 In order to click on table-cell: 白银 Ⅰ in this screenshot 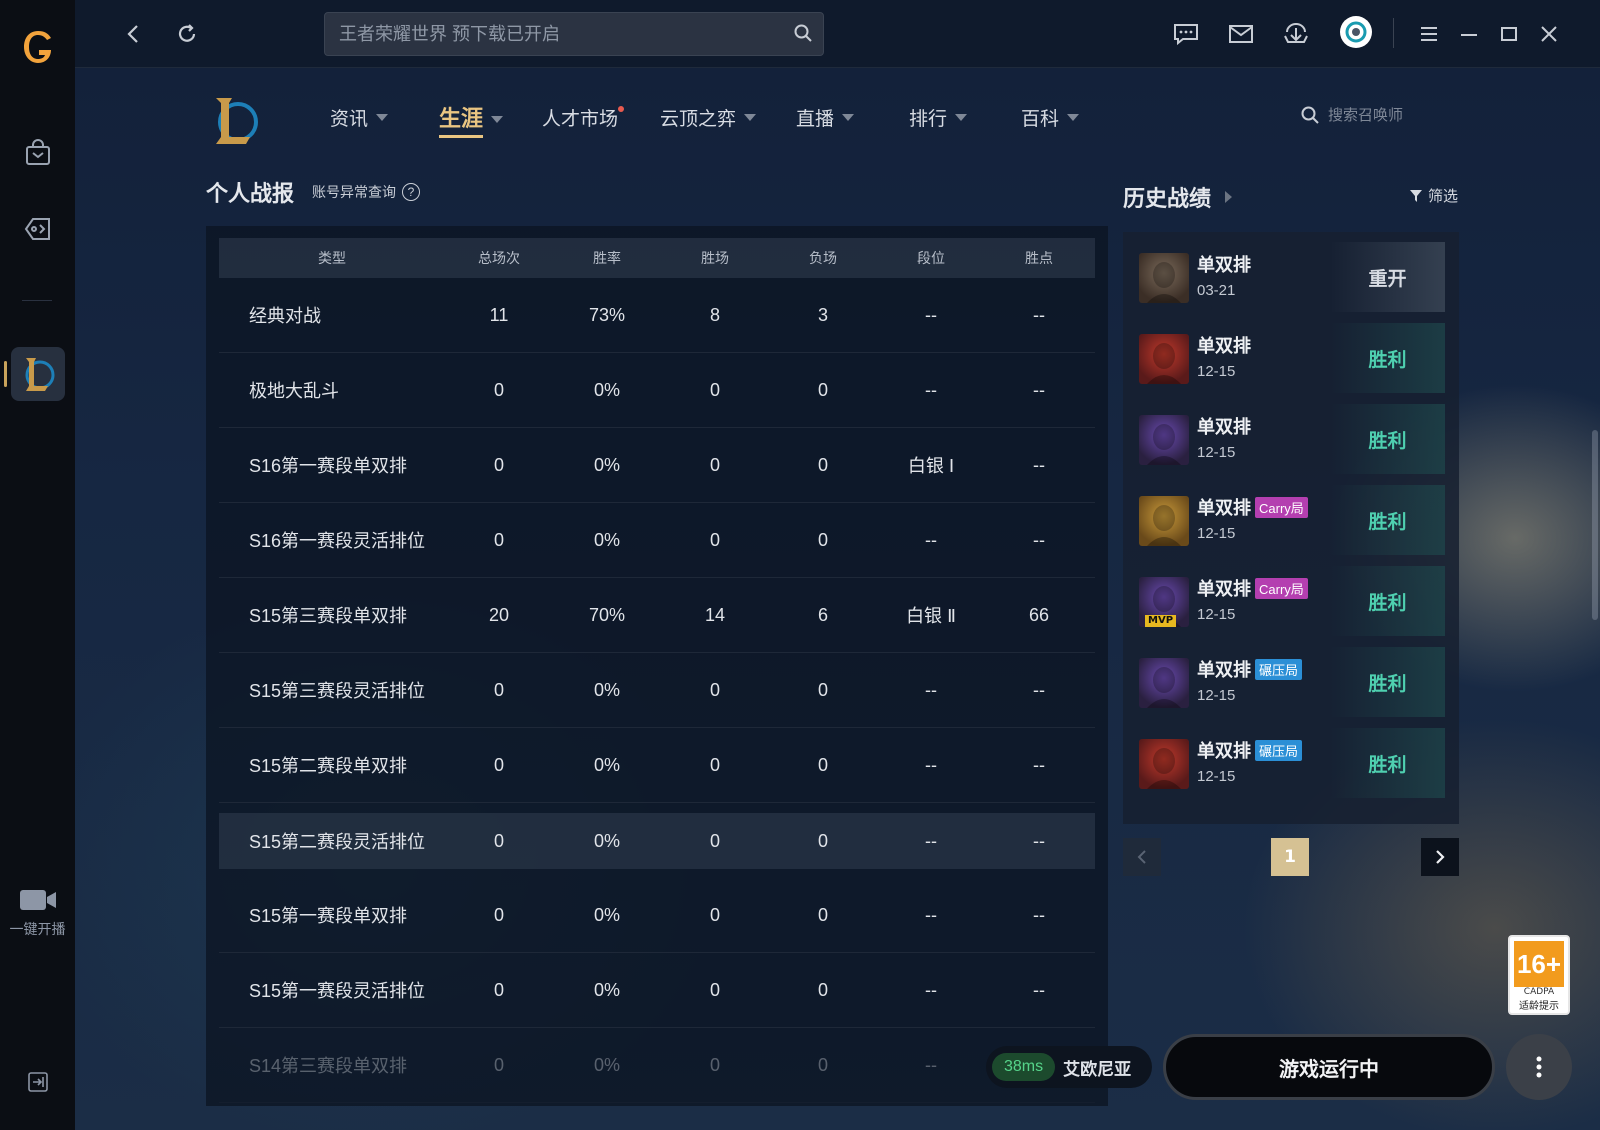, I will do `click(931, 466)`.